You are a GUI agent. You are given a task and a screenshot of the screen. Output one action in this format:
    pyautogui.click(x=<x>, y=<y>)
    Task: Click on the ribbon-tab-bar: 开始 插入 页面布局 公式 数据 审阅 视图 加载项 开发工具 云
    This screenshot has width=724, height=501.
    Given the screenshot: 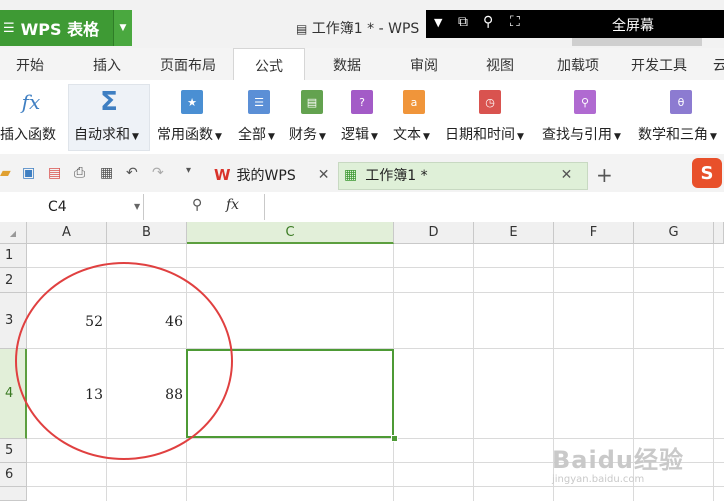 What is the action you would take?
    pyautogui.click(x=362, y=64)
    